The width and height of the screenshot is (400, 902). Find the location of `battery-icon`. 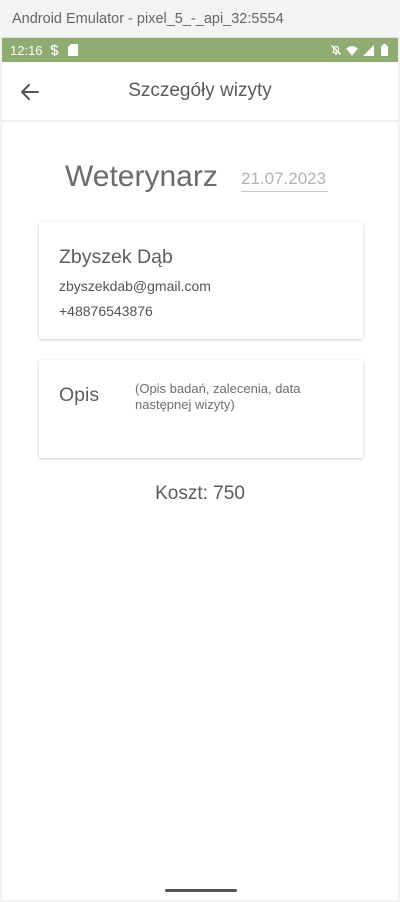

battery-icon is located at coordinates (384, 50).